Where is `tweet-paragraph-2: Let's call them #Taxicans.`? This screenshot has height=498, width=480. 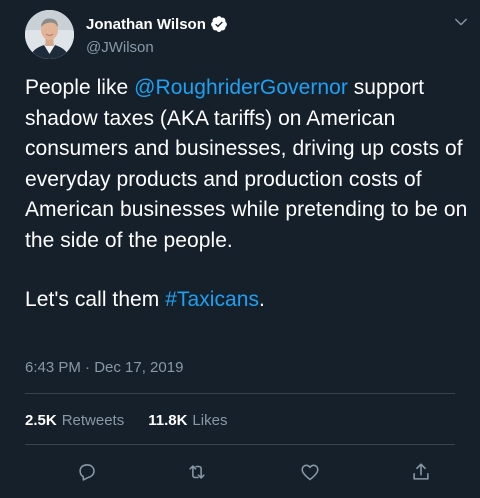
tweet-paragraph-2: Let's call them #Taxicans. is located at coordinates (250, 300).